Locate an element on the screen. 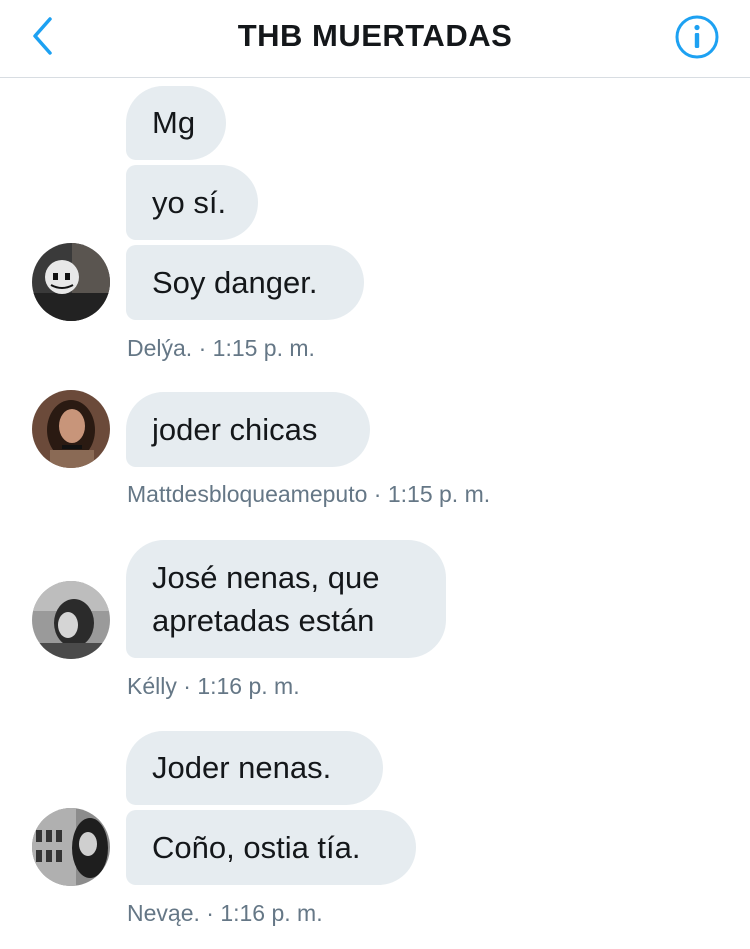 The height and width of the screenshot is (949, 750). message-text: Soy danger. is located at coordinates (235, 282).